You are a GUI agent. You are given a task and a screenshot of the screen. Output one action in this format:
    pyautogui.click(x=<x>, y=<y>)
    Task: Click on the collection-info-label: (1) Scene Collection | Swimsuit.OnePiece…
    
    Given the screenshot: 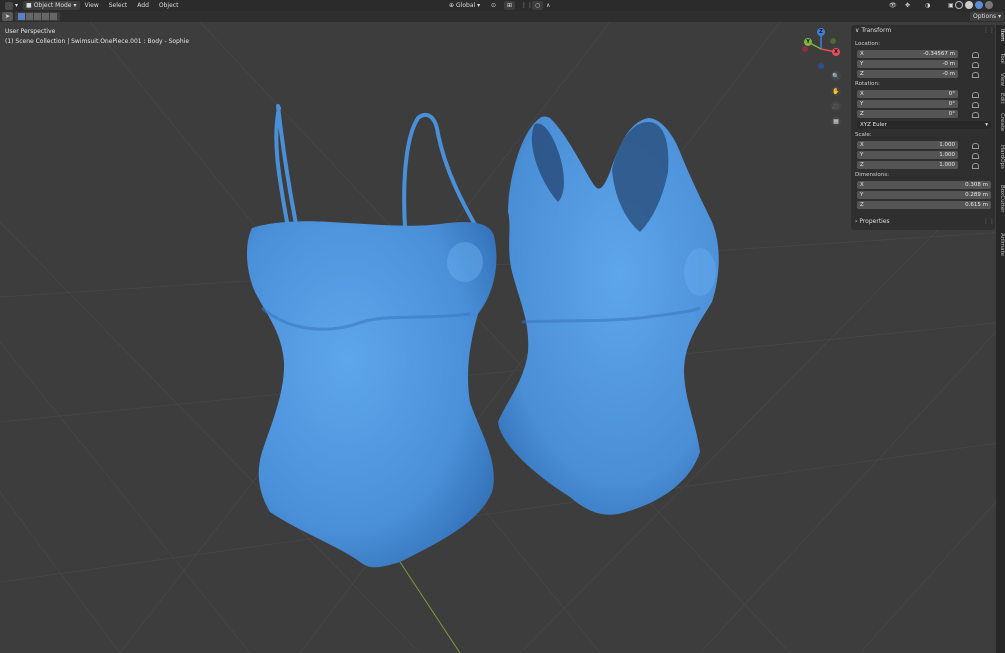 What is the action you would take?
    pyautogui.click(x=97, y=41)
    